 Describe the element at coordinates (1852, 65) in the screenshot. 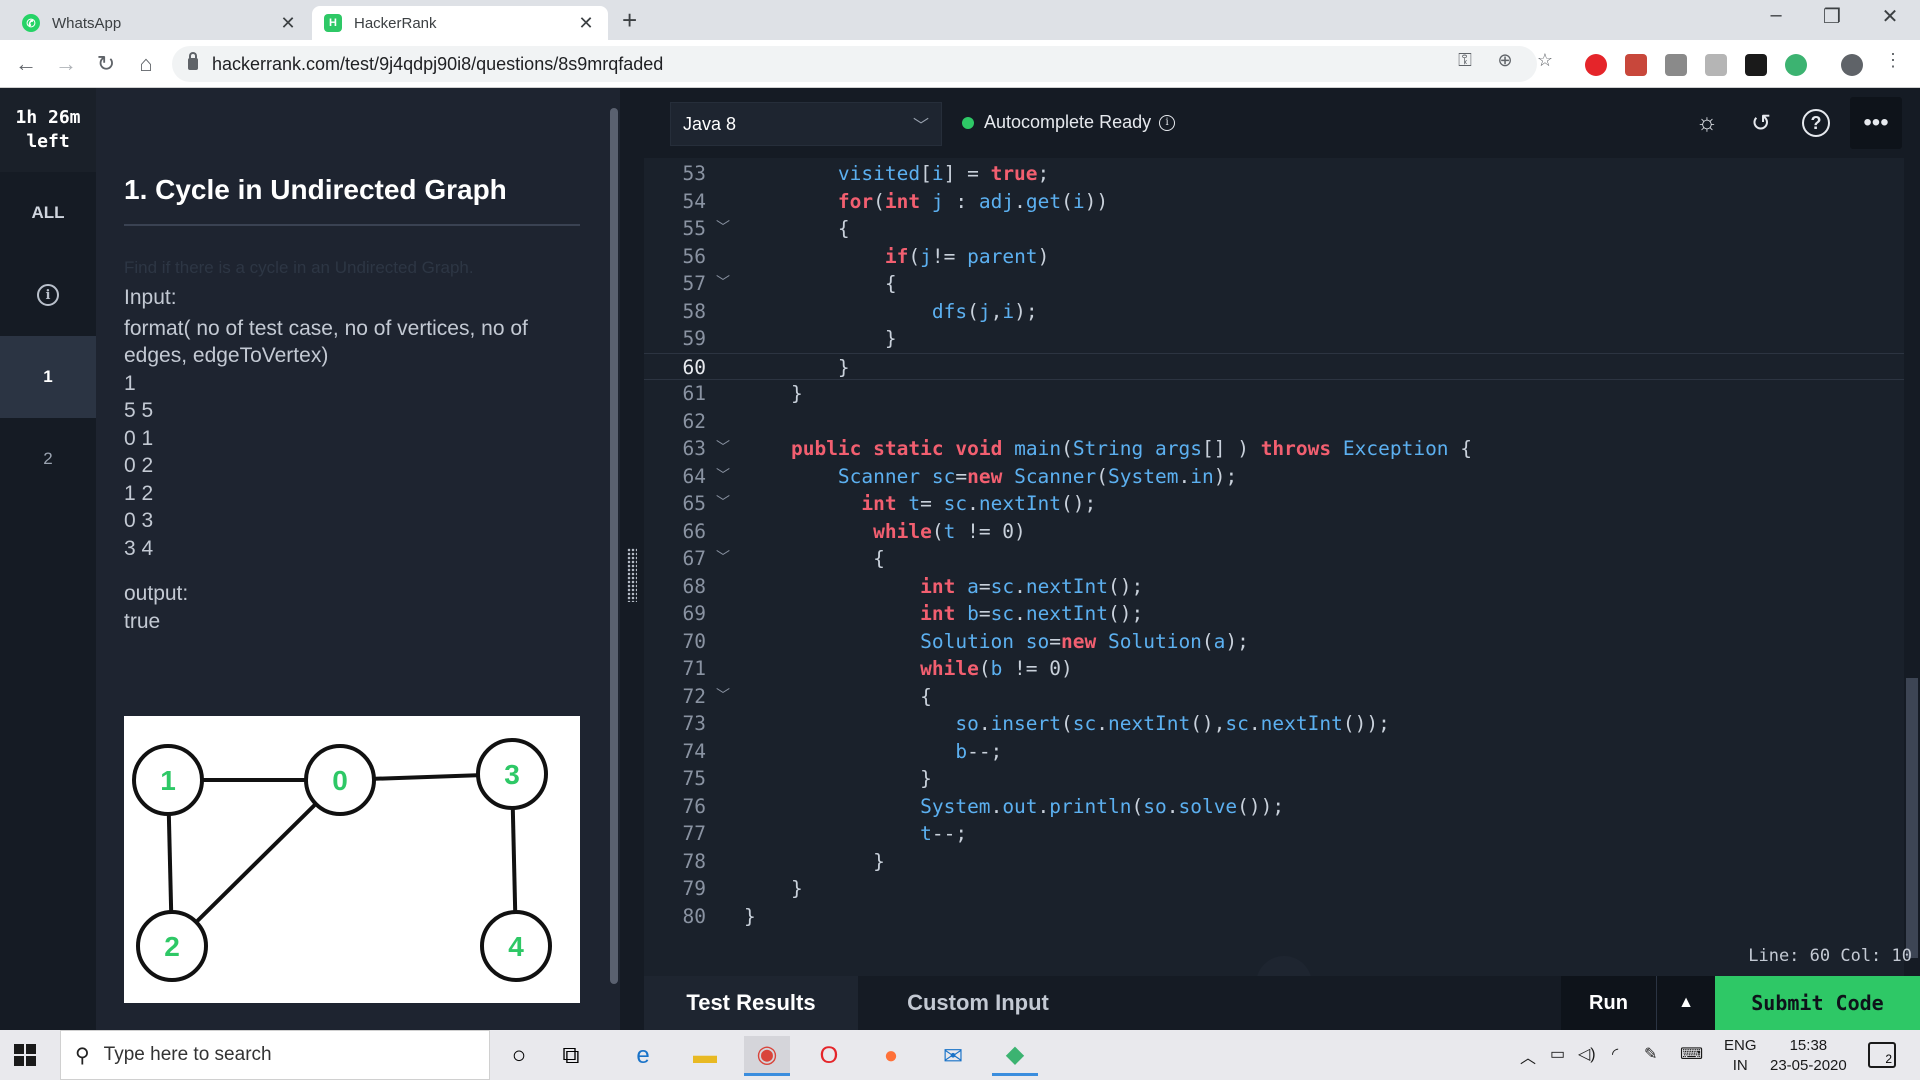

I see `profile-icon` at that location.